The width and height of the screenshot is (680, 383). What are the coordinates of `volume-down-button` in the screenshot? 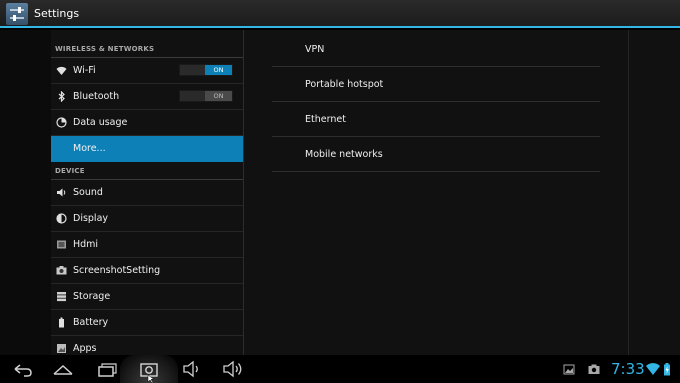 It's located at (192, 369).